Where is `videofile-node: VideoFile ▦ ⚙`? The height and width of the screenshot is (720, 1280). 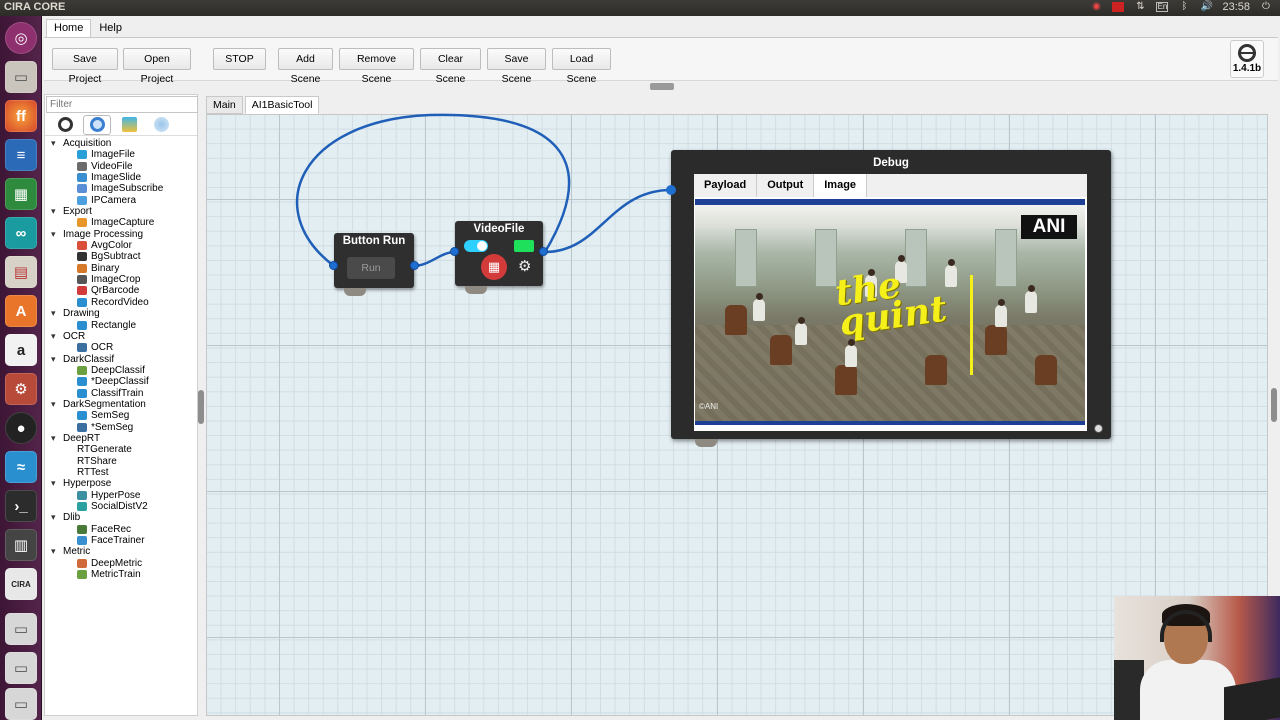 videofile-node: VideoFile ▦ ⚙ is located at coordinates (499, 257).